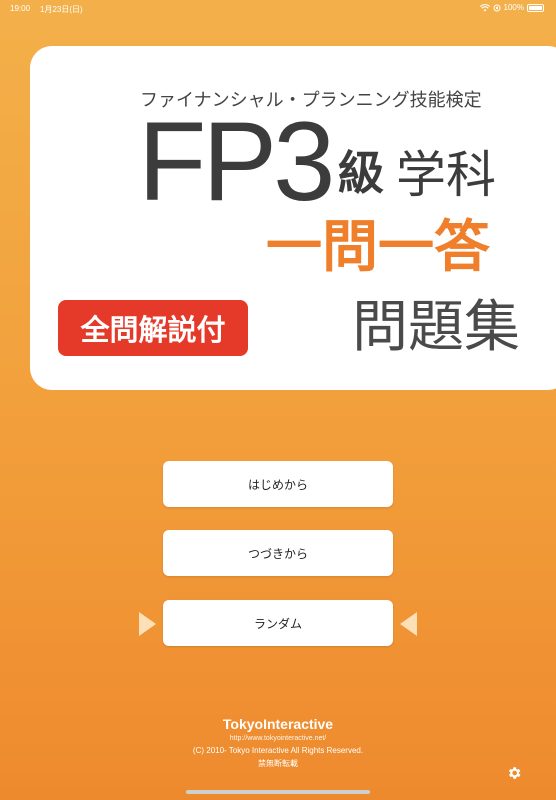 The image size is (556, 800). What do you see at coordinates (484, 7) in the screenshot?
I see `wifi-icon` at bounding box center [484, 7].